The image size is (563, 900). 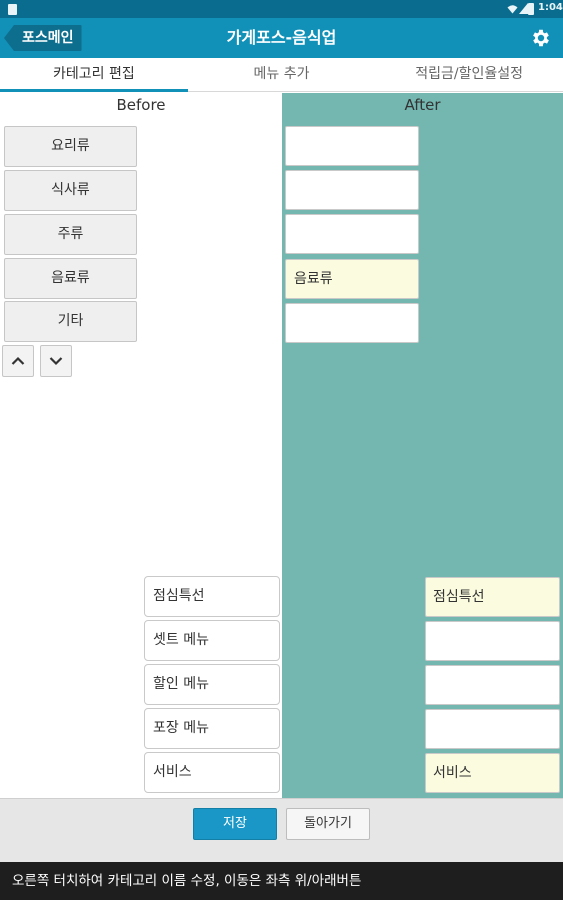 I want to click on tab-bar: 카테고리 편집 메뉴 추가 적립금/할인율설정, so click(x=281, y=75).